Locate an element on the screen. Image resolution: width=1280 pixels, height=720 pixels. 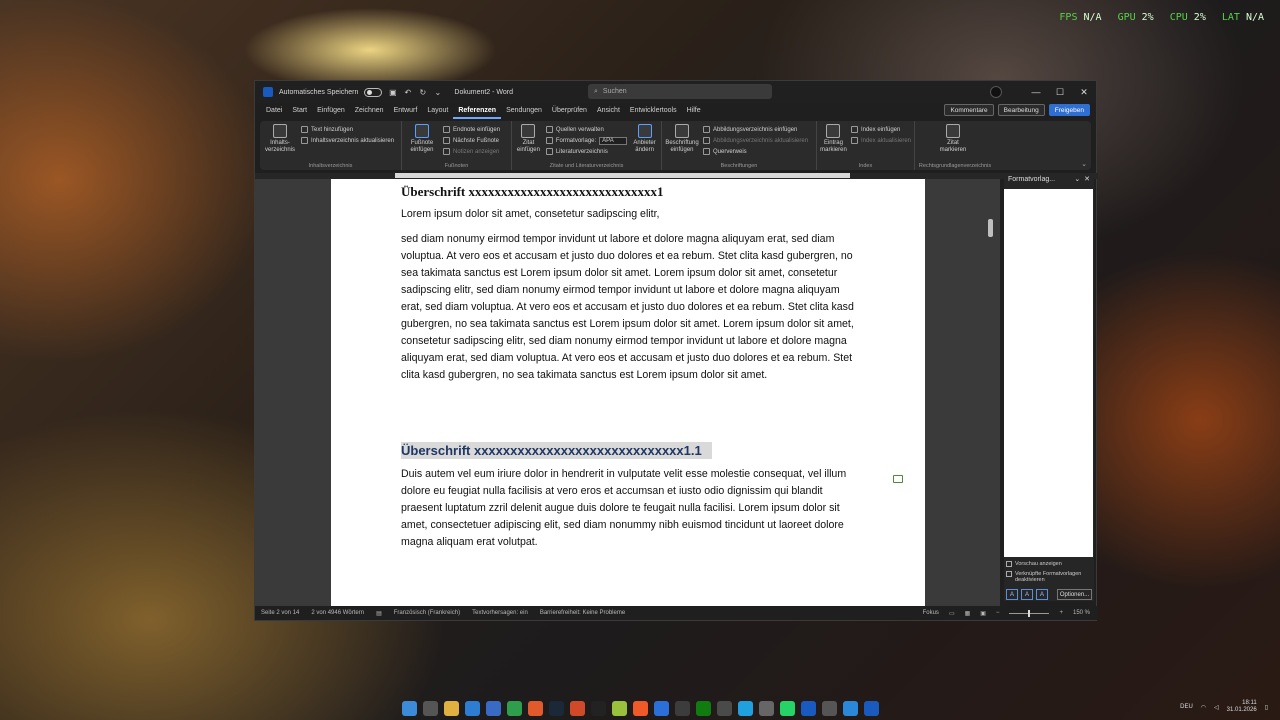
start-icon is located at coordinates (409, 708).